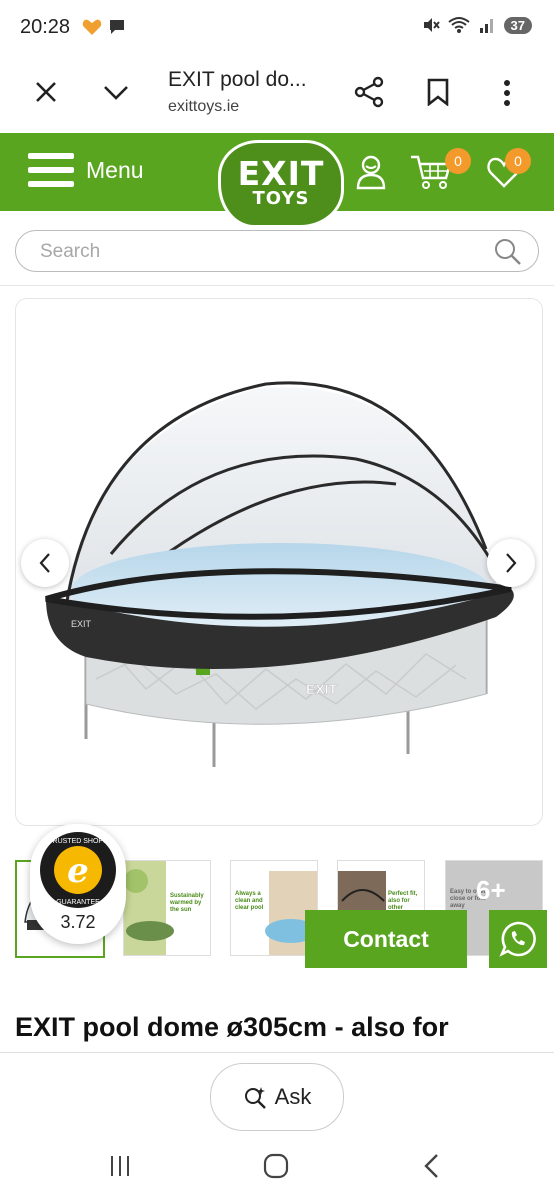  Describe the element at coordinates (78, 922) in the screenshot. I see `trusted-shops-score: 3.72` at that location.